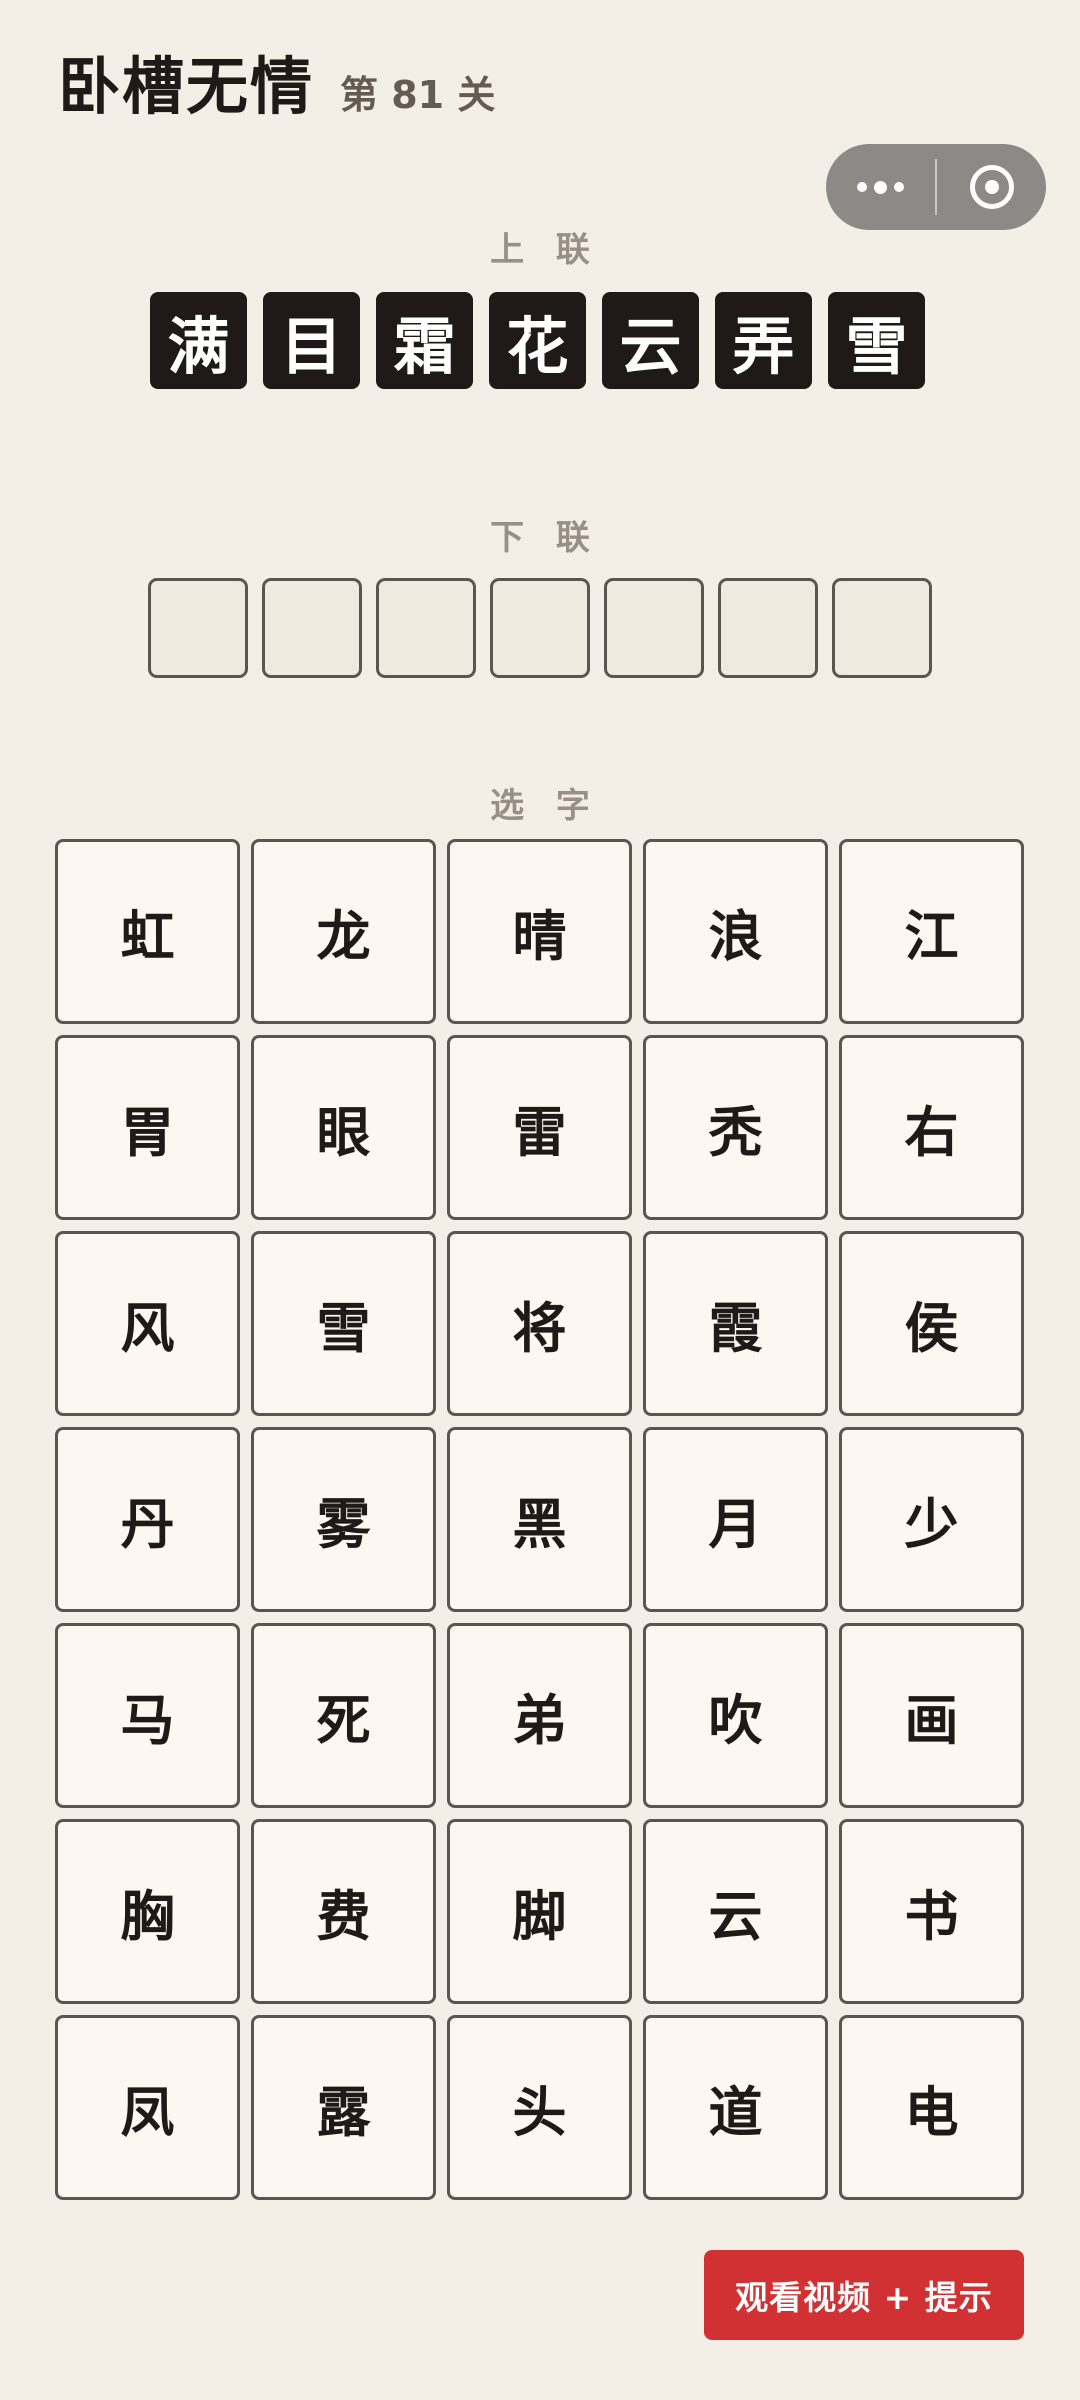  What do you see at coordinates (931, 2107) in the screenshot?
I see `char-tile: 电` at bounding box center [931, 2107].